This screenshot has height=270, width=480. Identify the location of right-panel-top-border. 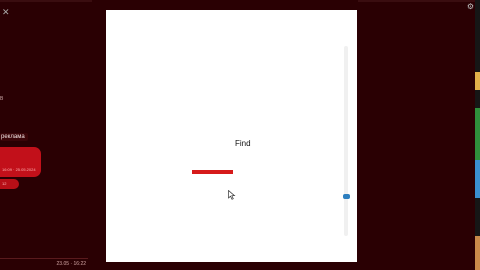
(416, 1).